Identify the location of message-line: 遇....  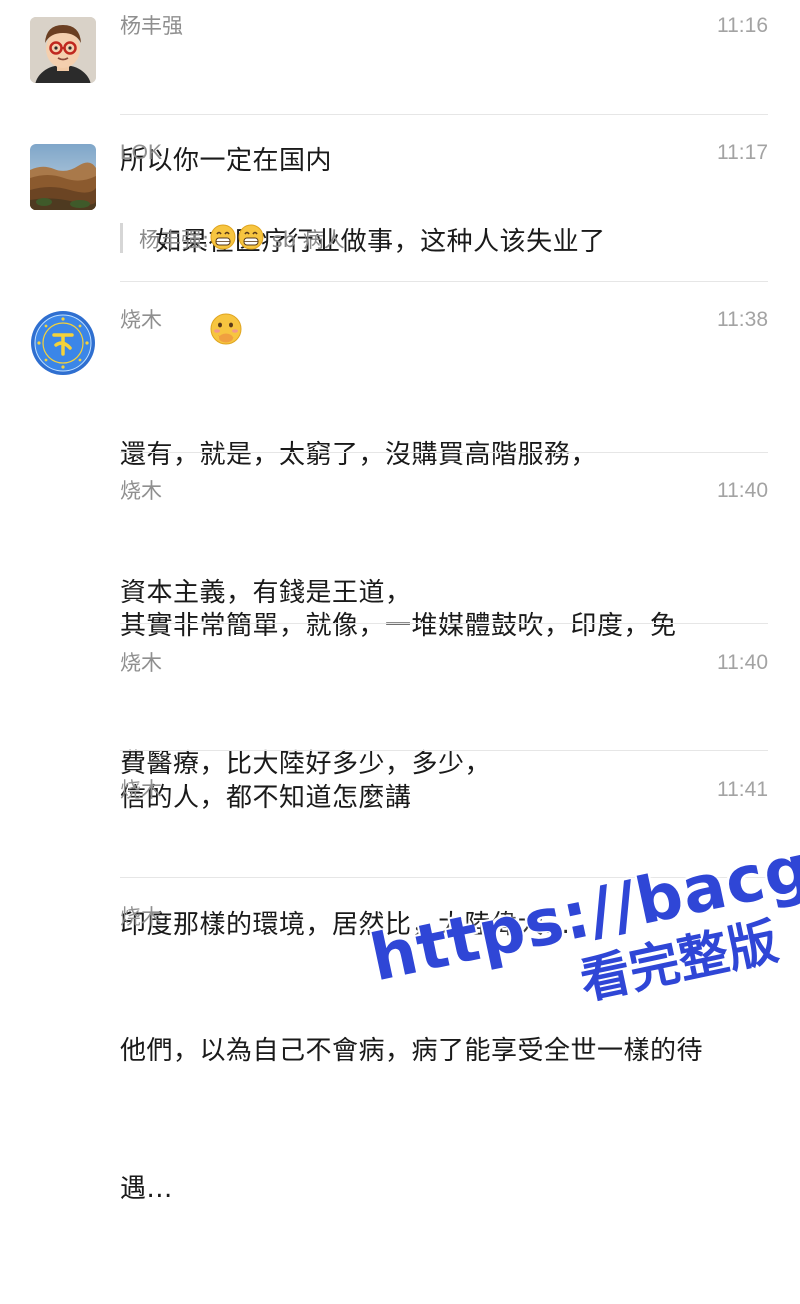
(146, 1189).